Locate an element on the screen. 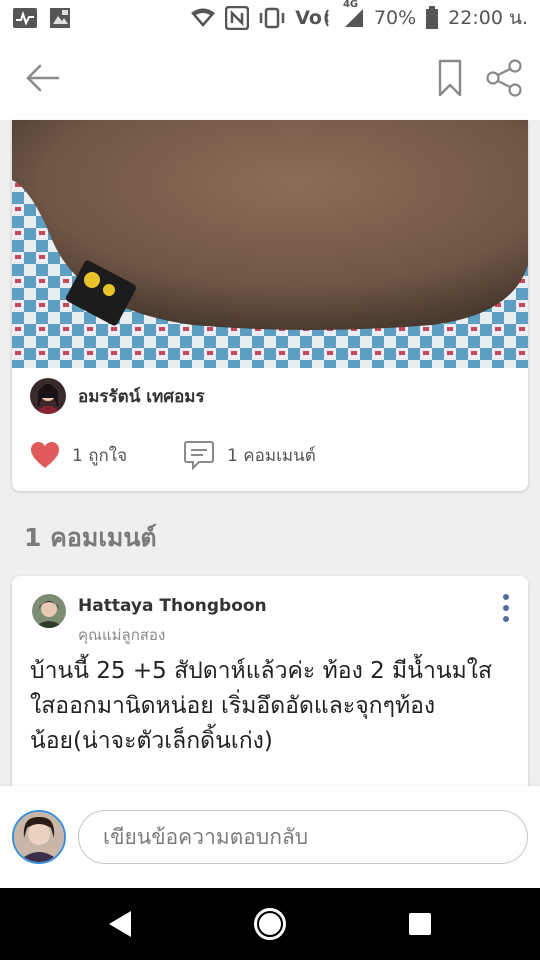 Image resolution: width=540 pixels, height=960 pixels. vibrate-icon is located at coordinates (272, 18).